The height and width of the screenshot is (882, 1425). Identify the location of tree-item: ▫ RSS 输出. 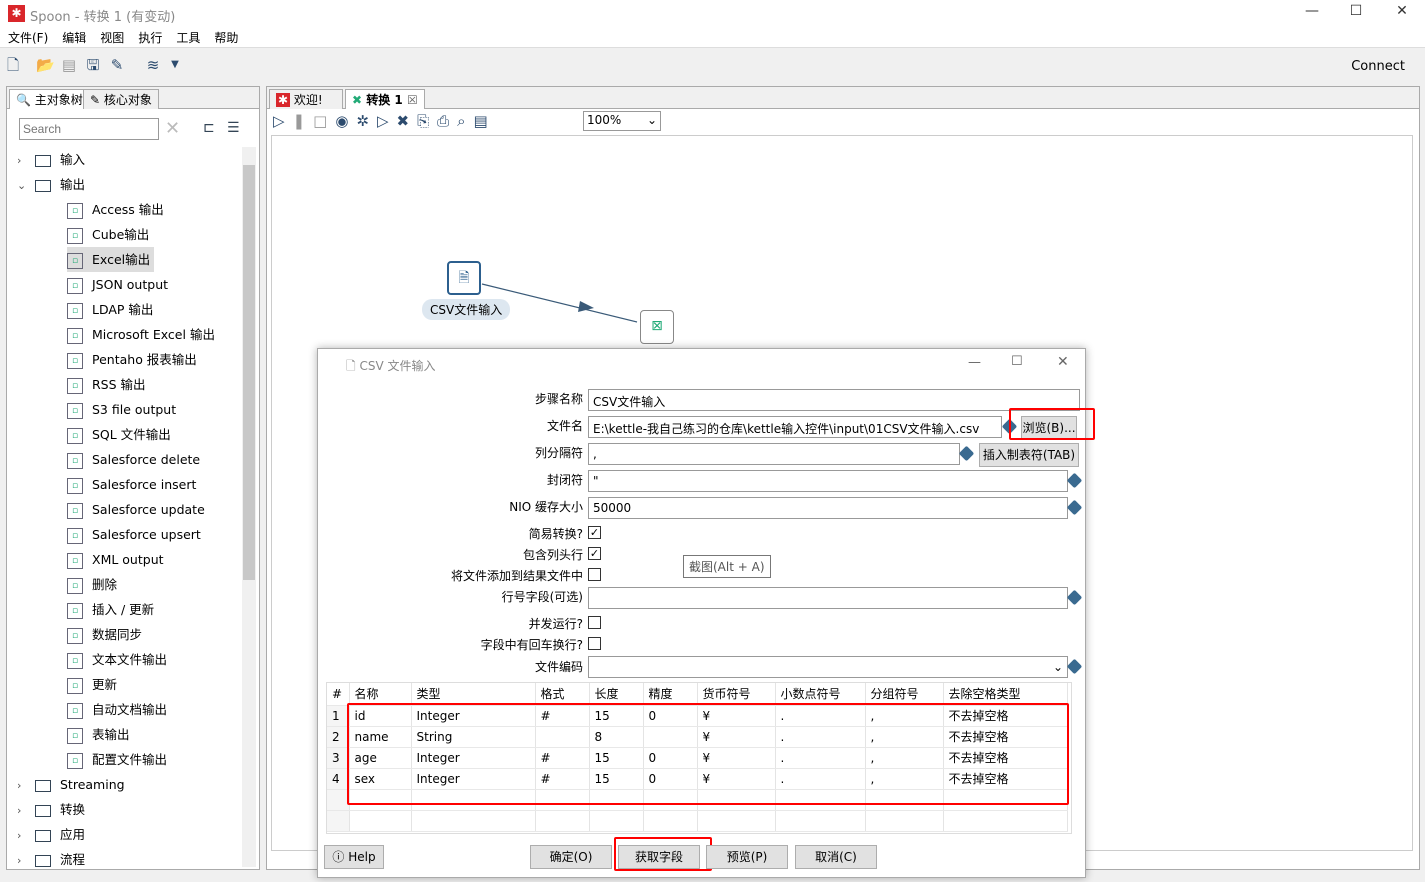
(108, 384).